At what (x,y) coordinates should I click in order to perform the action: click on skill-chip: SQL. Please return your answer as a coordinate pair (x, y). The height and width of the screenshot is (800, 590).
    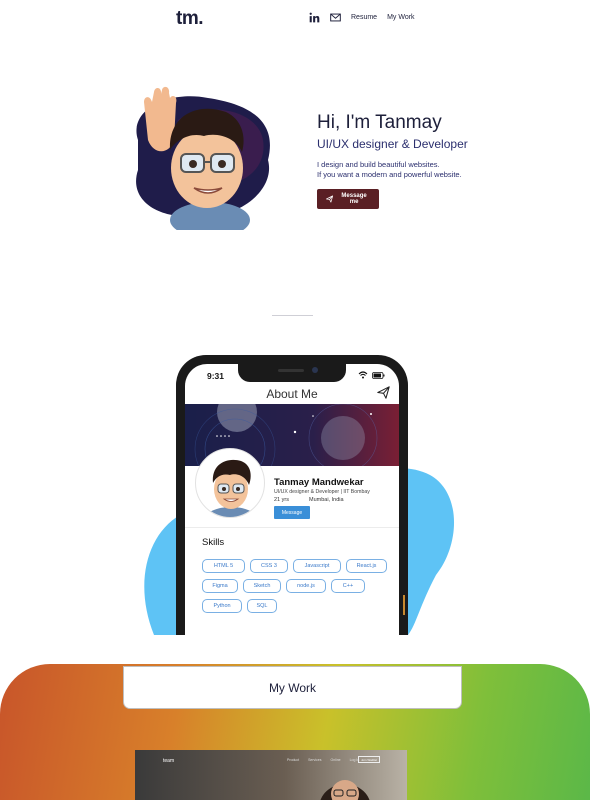
    Looking at the image, I should click on (262, 606).